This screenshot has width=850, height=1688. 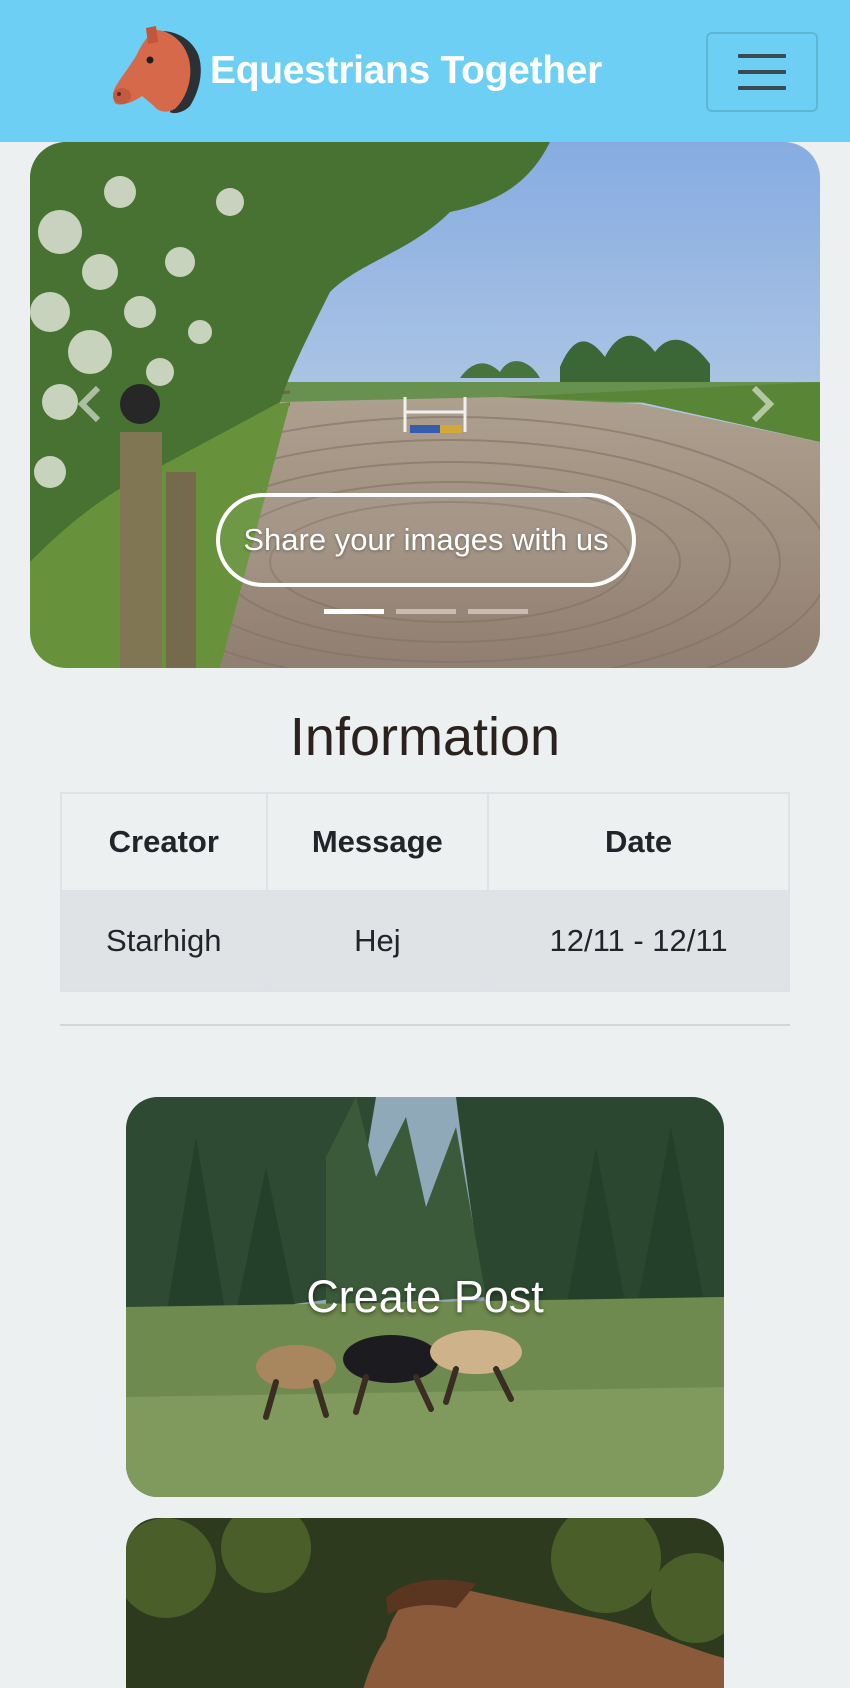 I want to click on cell-message: Hej, so click(x=377, y=941).